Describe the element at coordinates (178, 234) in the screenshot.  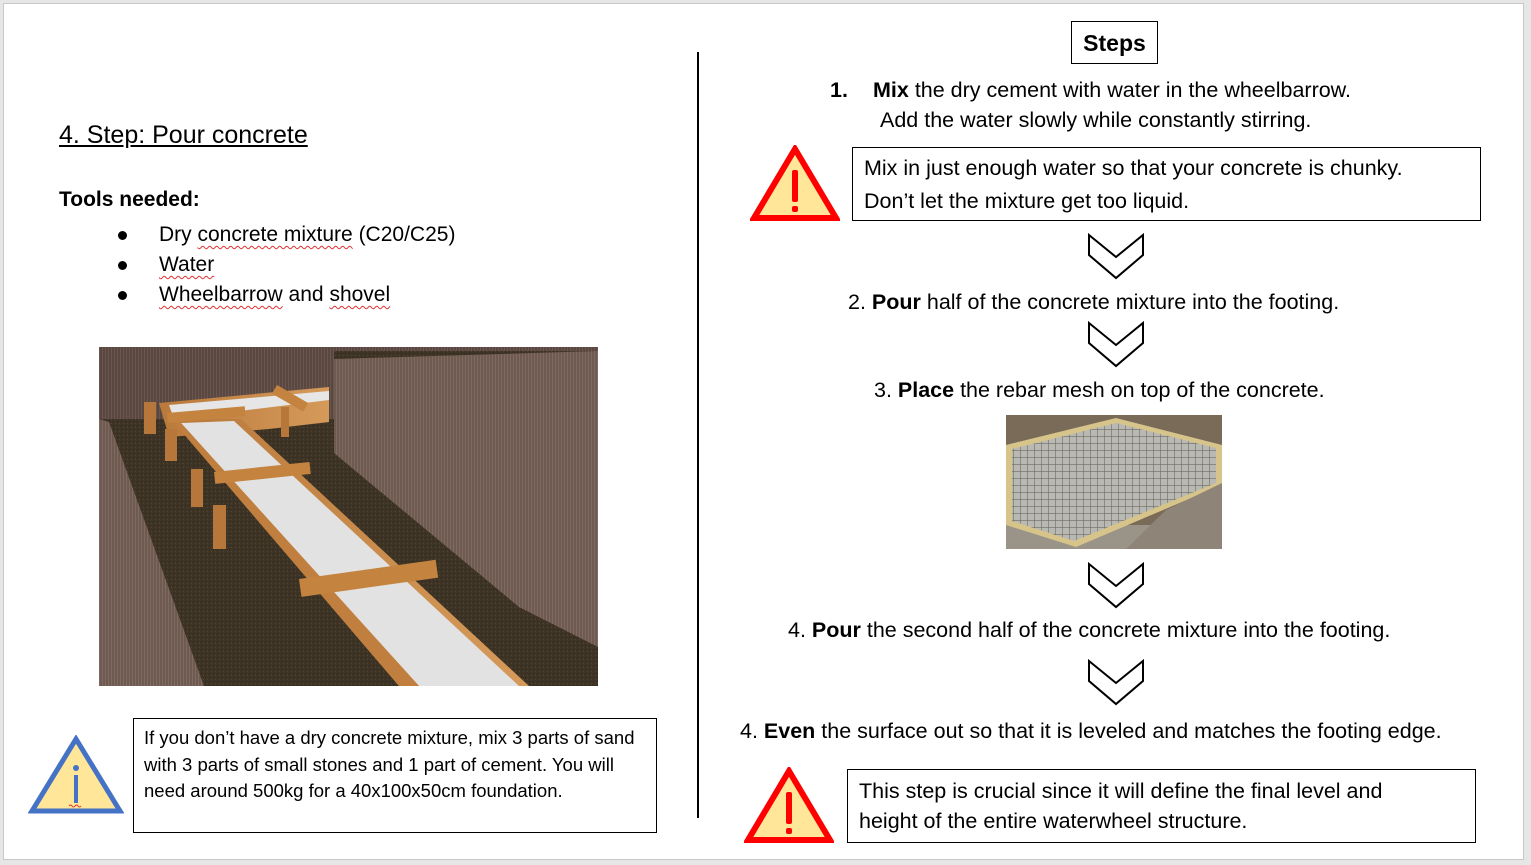
I see `tool-item-text: Dry` at that location.